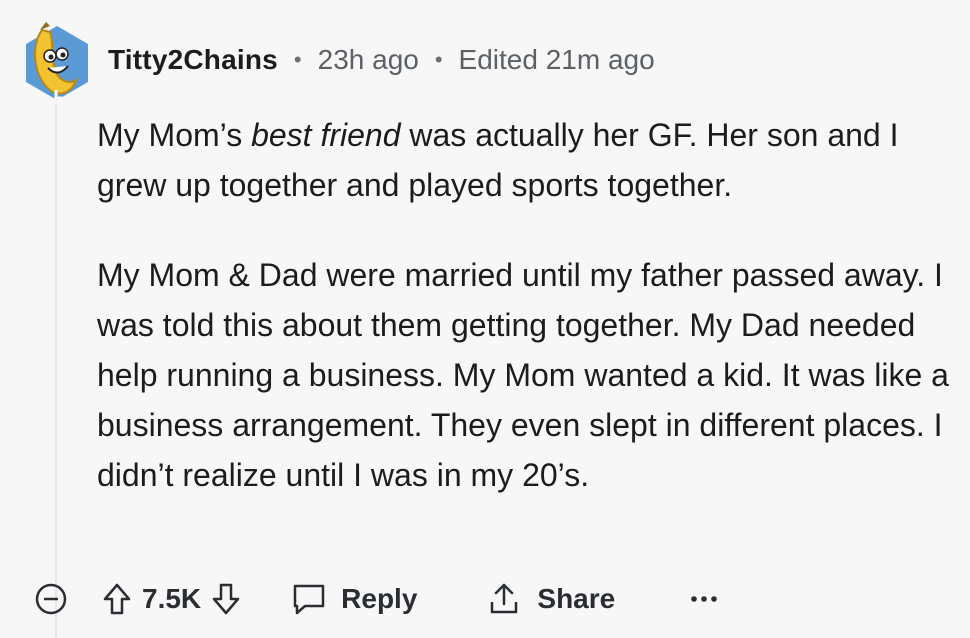 This screenshot has width=970, height=638. I want to click on avatar, so click(57, 60).